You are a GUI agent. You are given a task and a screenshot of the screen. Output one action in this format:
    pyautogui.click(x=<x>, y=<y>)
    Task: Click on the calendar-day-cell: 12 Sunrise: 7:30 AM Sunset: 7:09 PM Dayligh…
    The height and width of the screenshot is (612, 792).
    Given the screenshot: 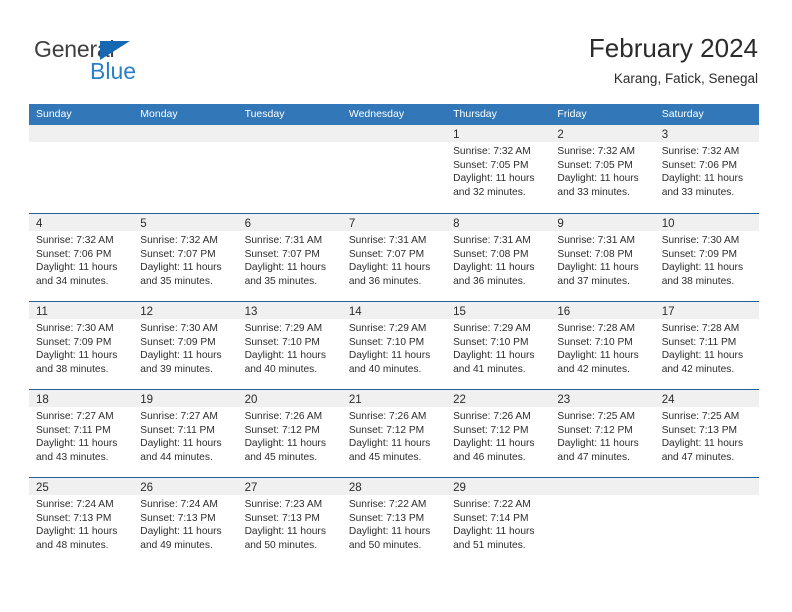 What is the action you would take?
    pyautogui.click(x=185, y=345)
    